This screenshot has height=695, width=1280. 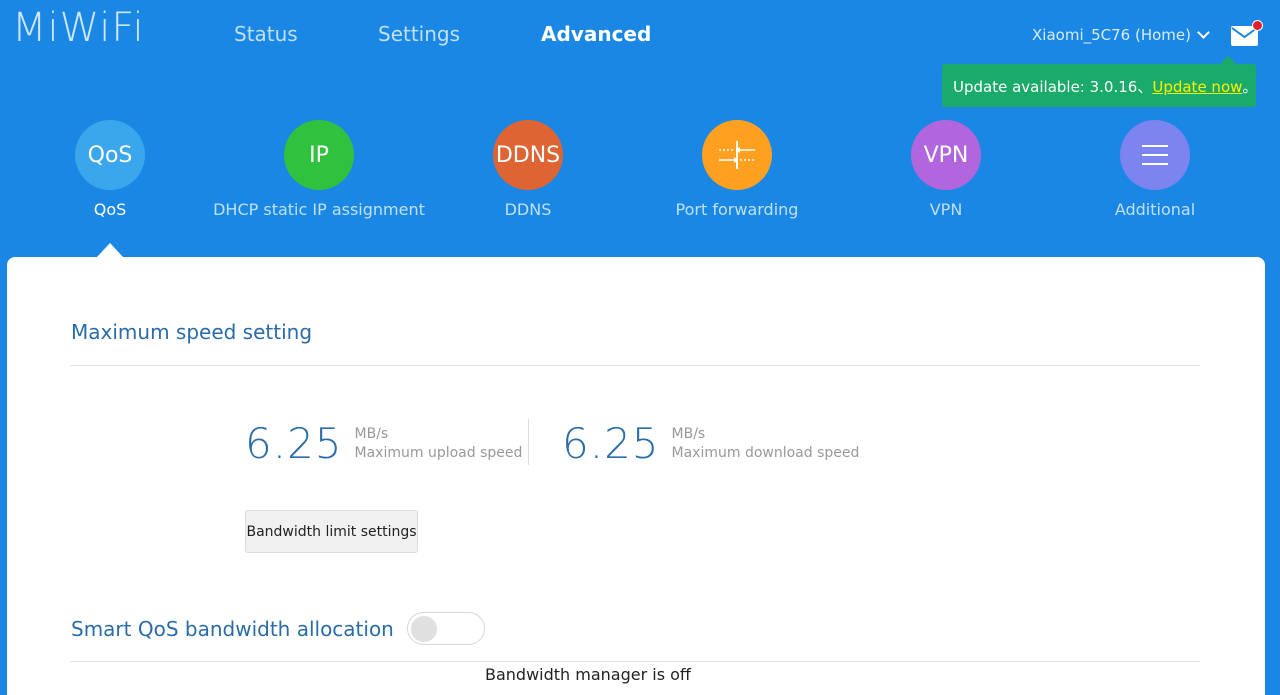 I want to click on qos-icon: QoS, so click(x=110, y=155).